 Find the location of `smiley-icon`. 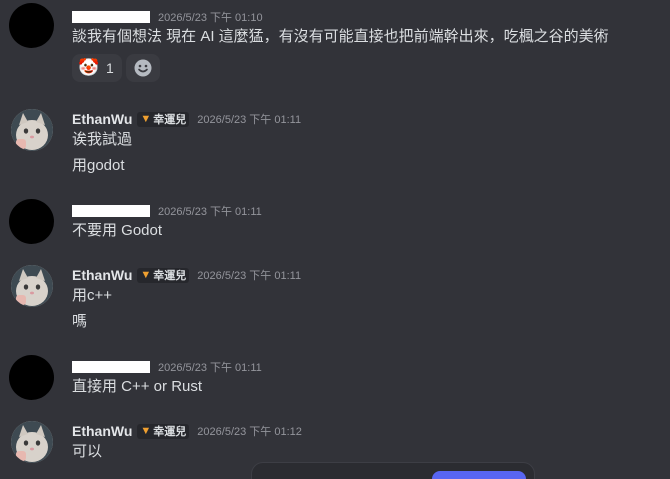

smiley-icon is located at coordinates (143, 68).